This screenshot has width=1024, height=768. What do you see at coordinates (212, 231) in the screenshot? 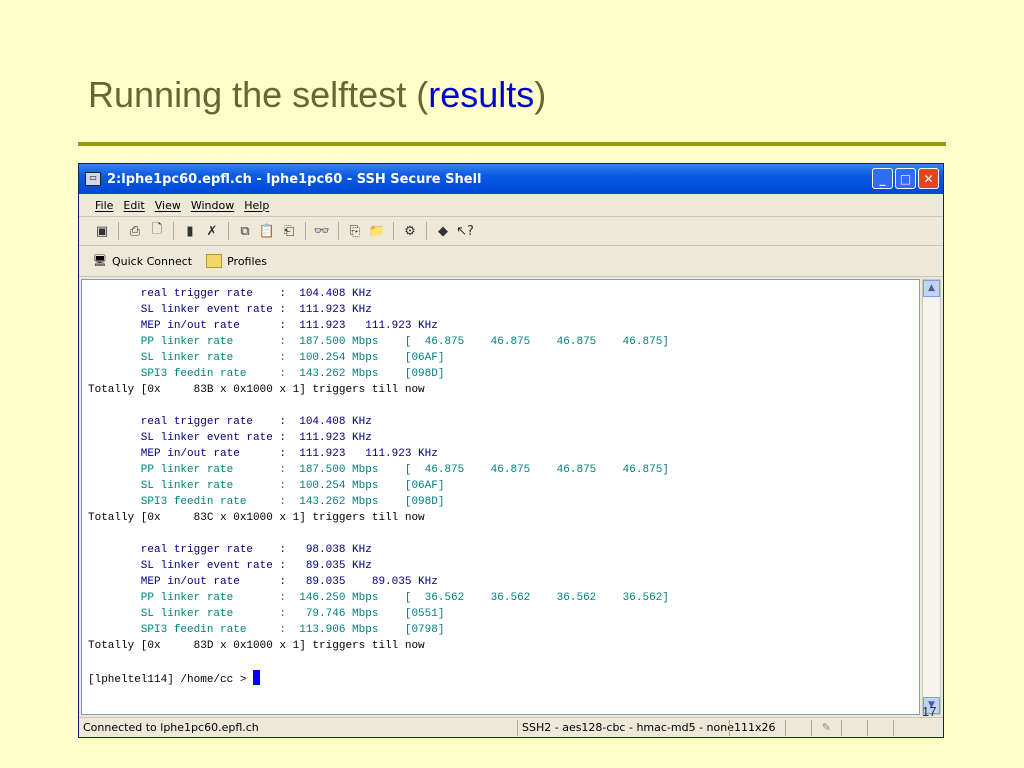
I see `disconnect-icon: ✗` at bounding box center [212, 231].